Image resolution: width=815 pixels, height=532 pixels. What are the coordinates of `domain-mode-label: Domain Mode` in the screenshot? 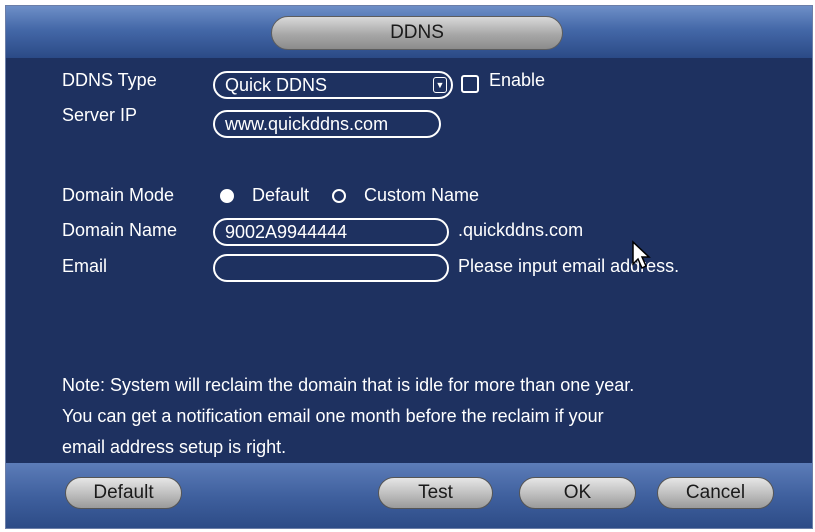 It's located at (118, 195).